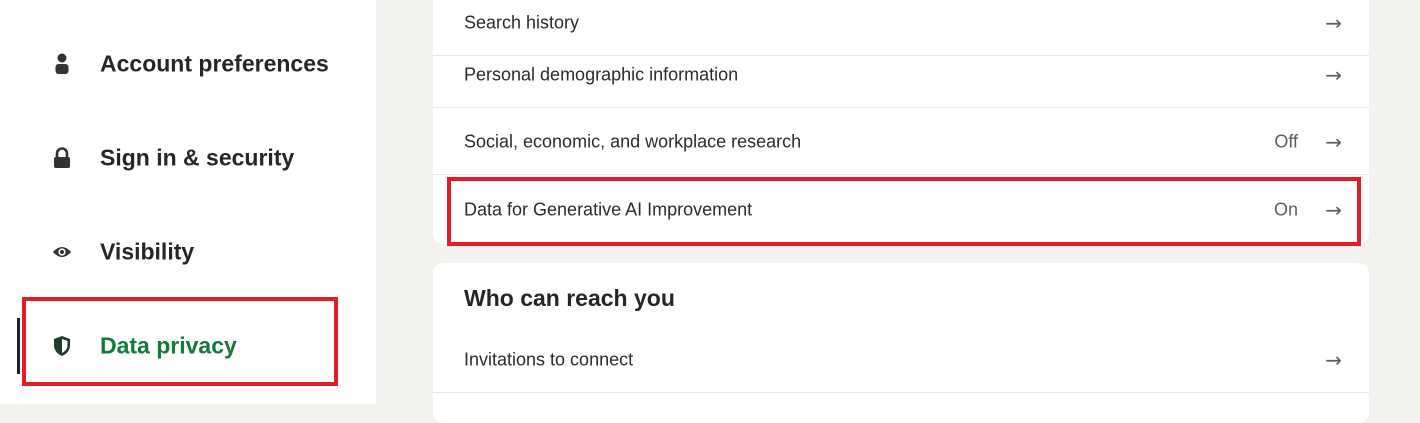  Describe the element at coordinates (197, 157) in the screenshot. I see `sidebar-item-label: Sign in & security` at that location.